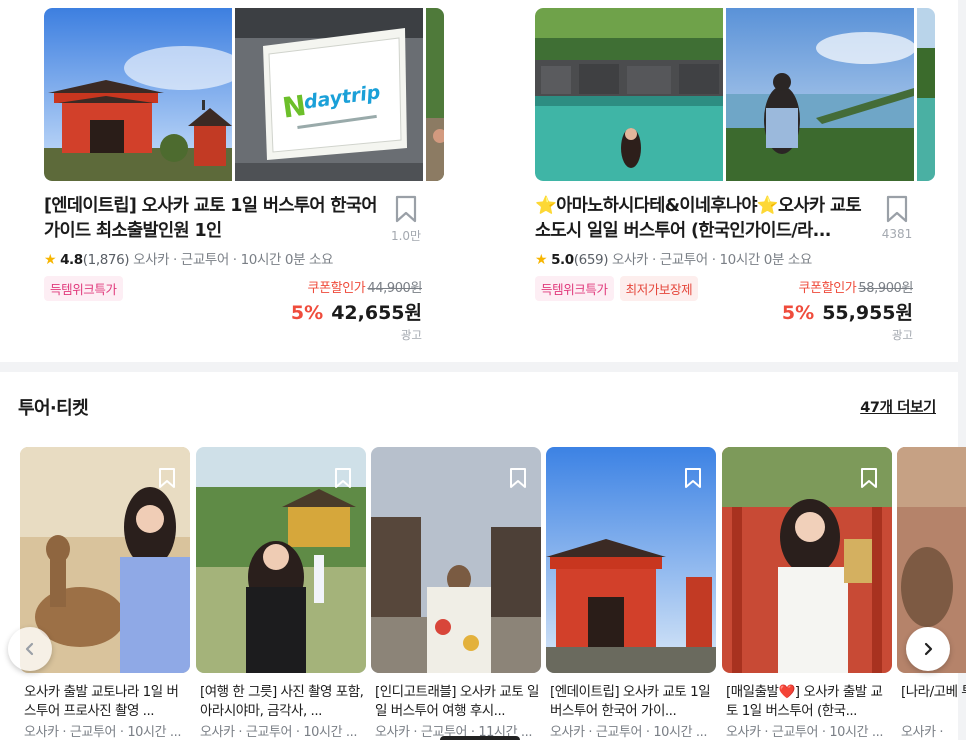  I want to click on badge-list: 득템위크특가, so click(83, 288).